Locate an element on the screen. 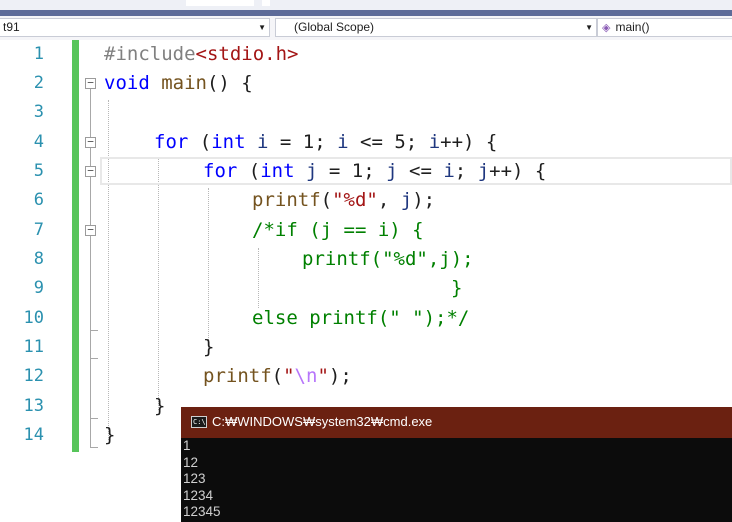 The height and width of the screenshot is (522, 732). console-output-line: 1 is located at coordinates (187, 445).